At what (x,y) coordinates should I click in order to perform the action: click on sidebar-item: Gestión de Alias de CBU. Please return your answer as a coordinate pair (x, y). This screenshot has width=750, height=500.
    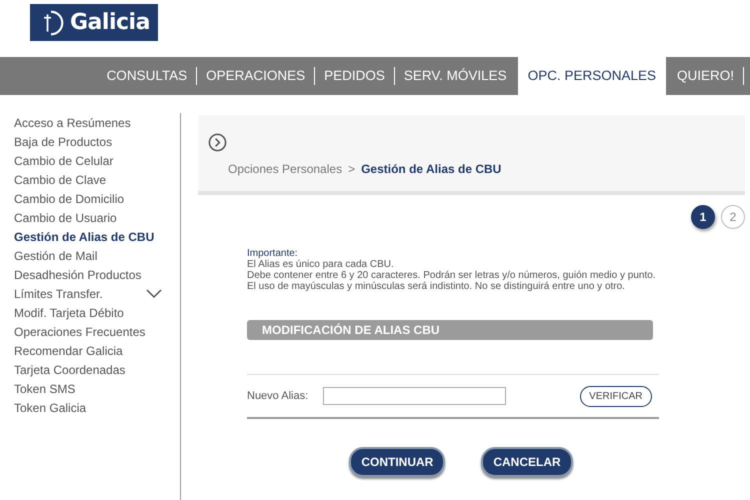
    Looking at the image, I should click on (84, 237).